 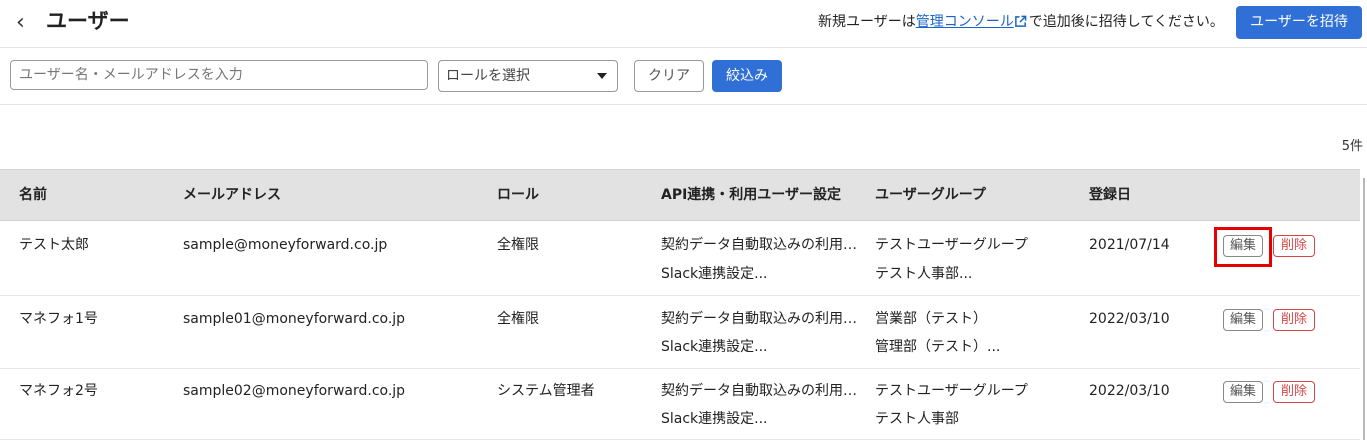 What do you see at coordinates (58, 319) in the screenshot?
I see `user-name: マネフォ1号` at bounding box center [58, 319].